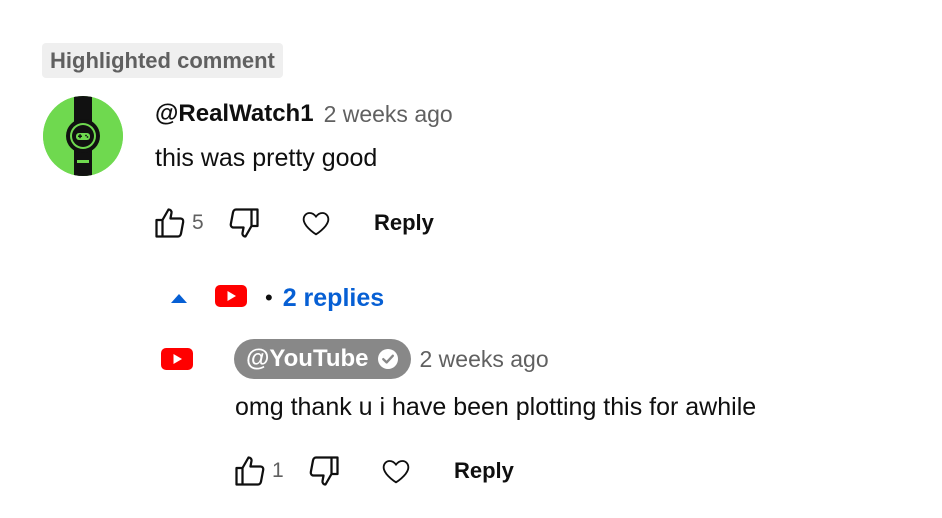 The height and width of the screenshot is (518, 942). I want to click on like-count: 5, so click(198, 222).